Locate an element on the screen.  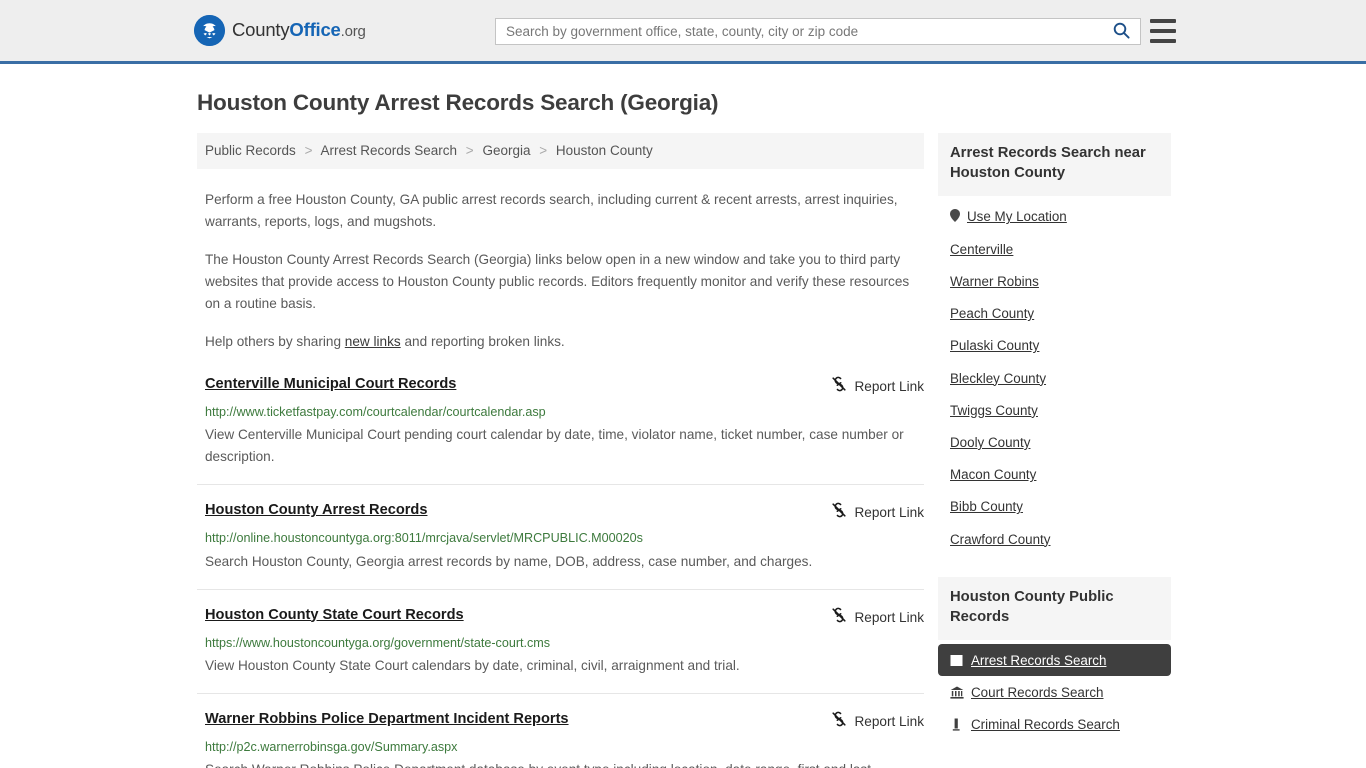
breadcrumb-item-houston-county: Houston County is located at coordinates (604, 151).